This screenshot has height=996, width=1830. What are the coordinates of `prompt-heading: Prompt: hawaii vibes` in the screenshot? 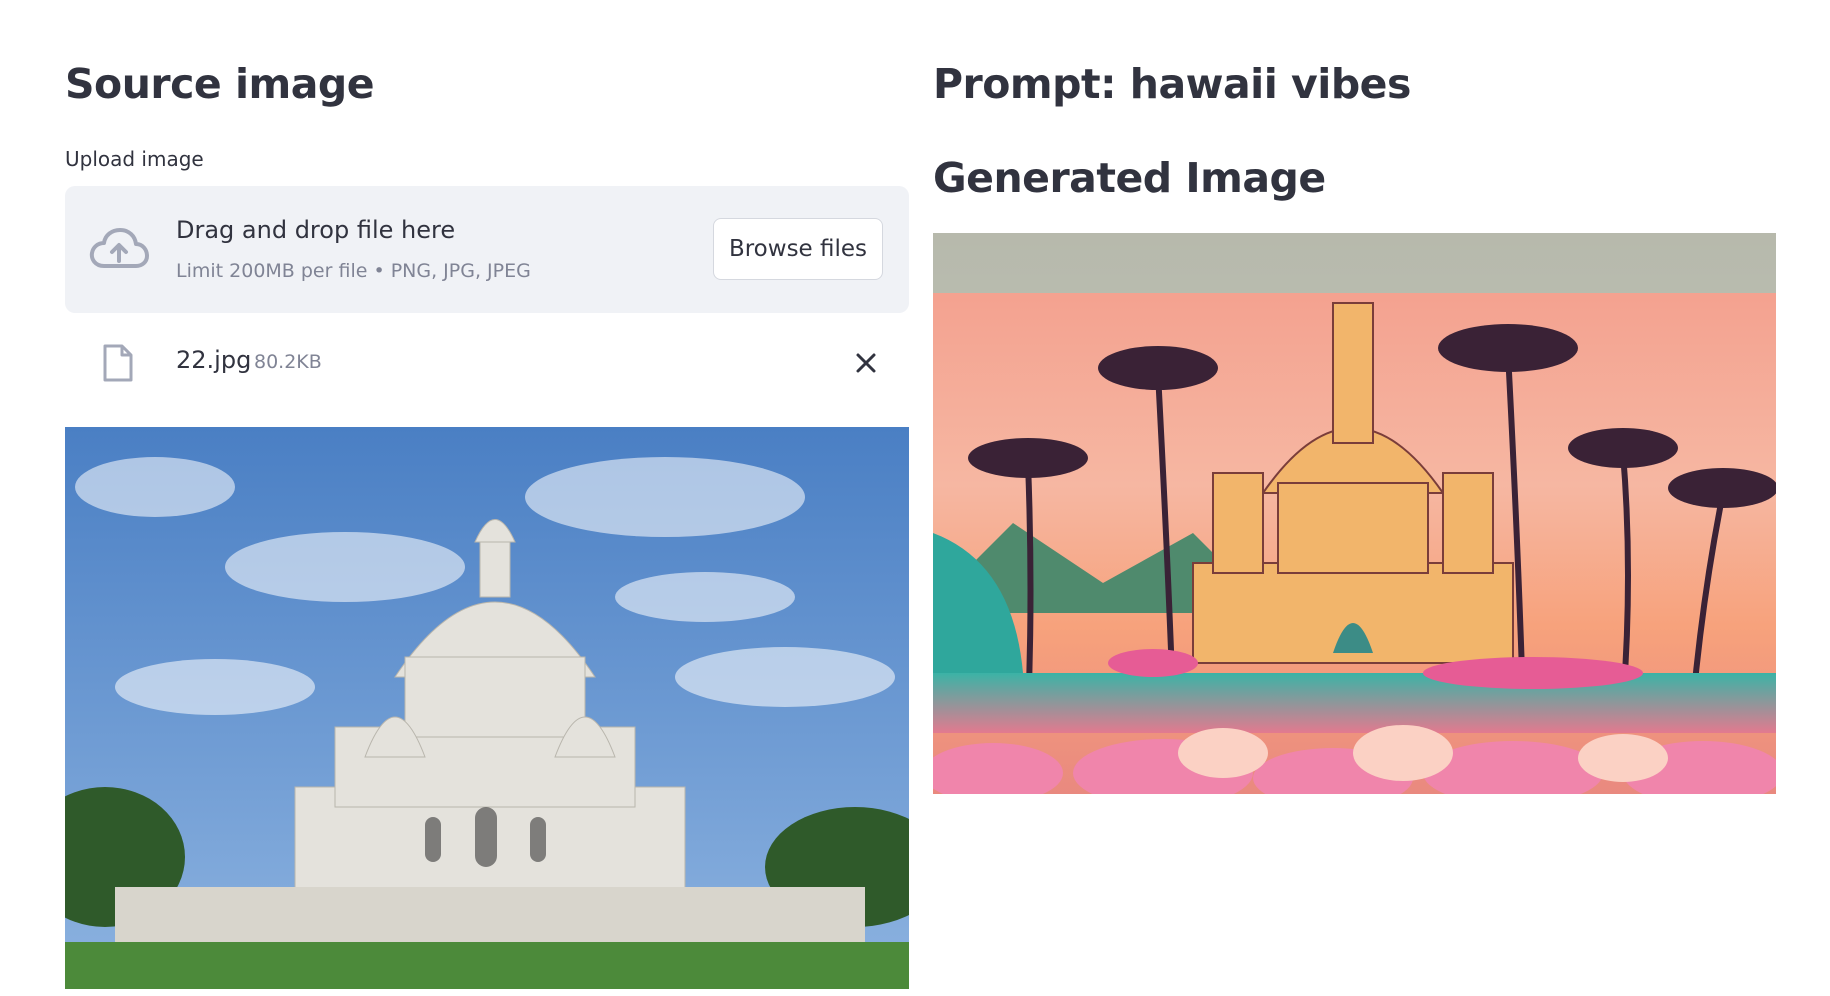 It's located at (1172, 84).